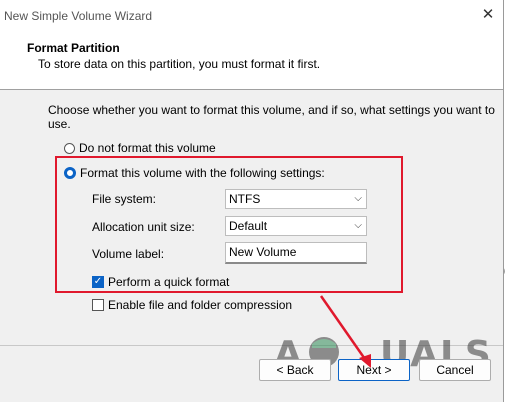 The height and width of the screenshot is (402, 511). Describe the element at coordinates (455, 370) in the screenshot. I see `cancel-button: Cancel` at that location.